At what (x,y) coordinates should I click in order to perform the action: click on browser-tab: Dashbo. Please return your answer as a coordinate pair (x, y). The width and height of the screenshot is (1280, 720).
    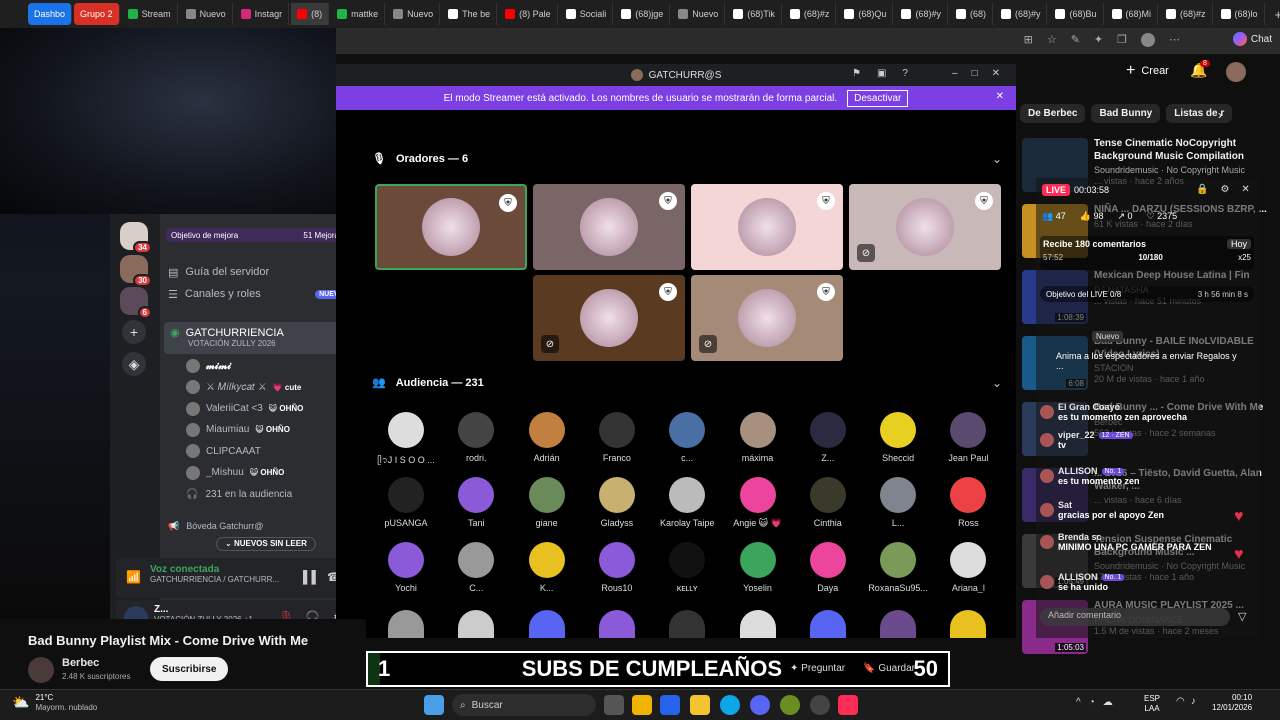
    Looking at the image, I should click on (50, 14).